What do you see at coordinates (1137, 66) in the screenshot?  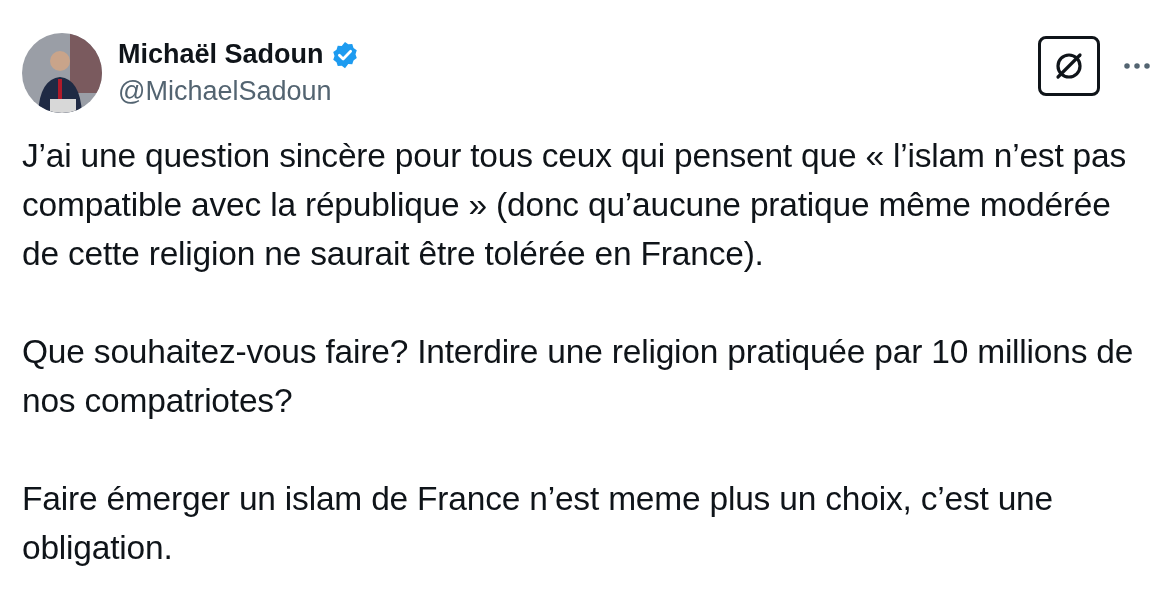 I see `more-options-icon` at bounding box center [1137, 66].